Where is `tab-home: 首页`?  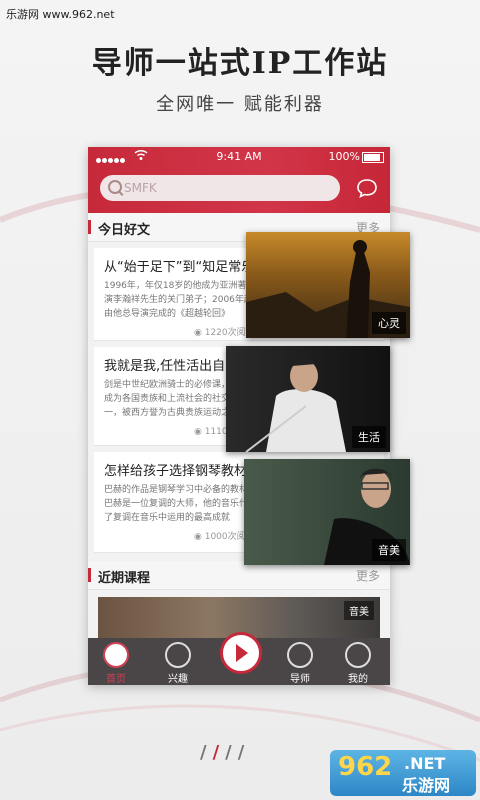 tab-home: 首页 is located at coordinates (116, 663).